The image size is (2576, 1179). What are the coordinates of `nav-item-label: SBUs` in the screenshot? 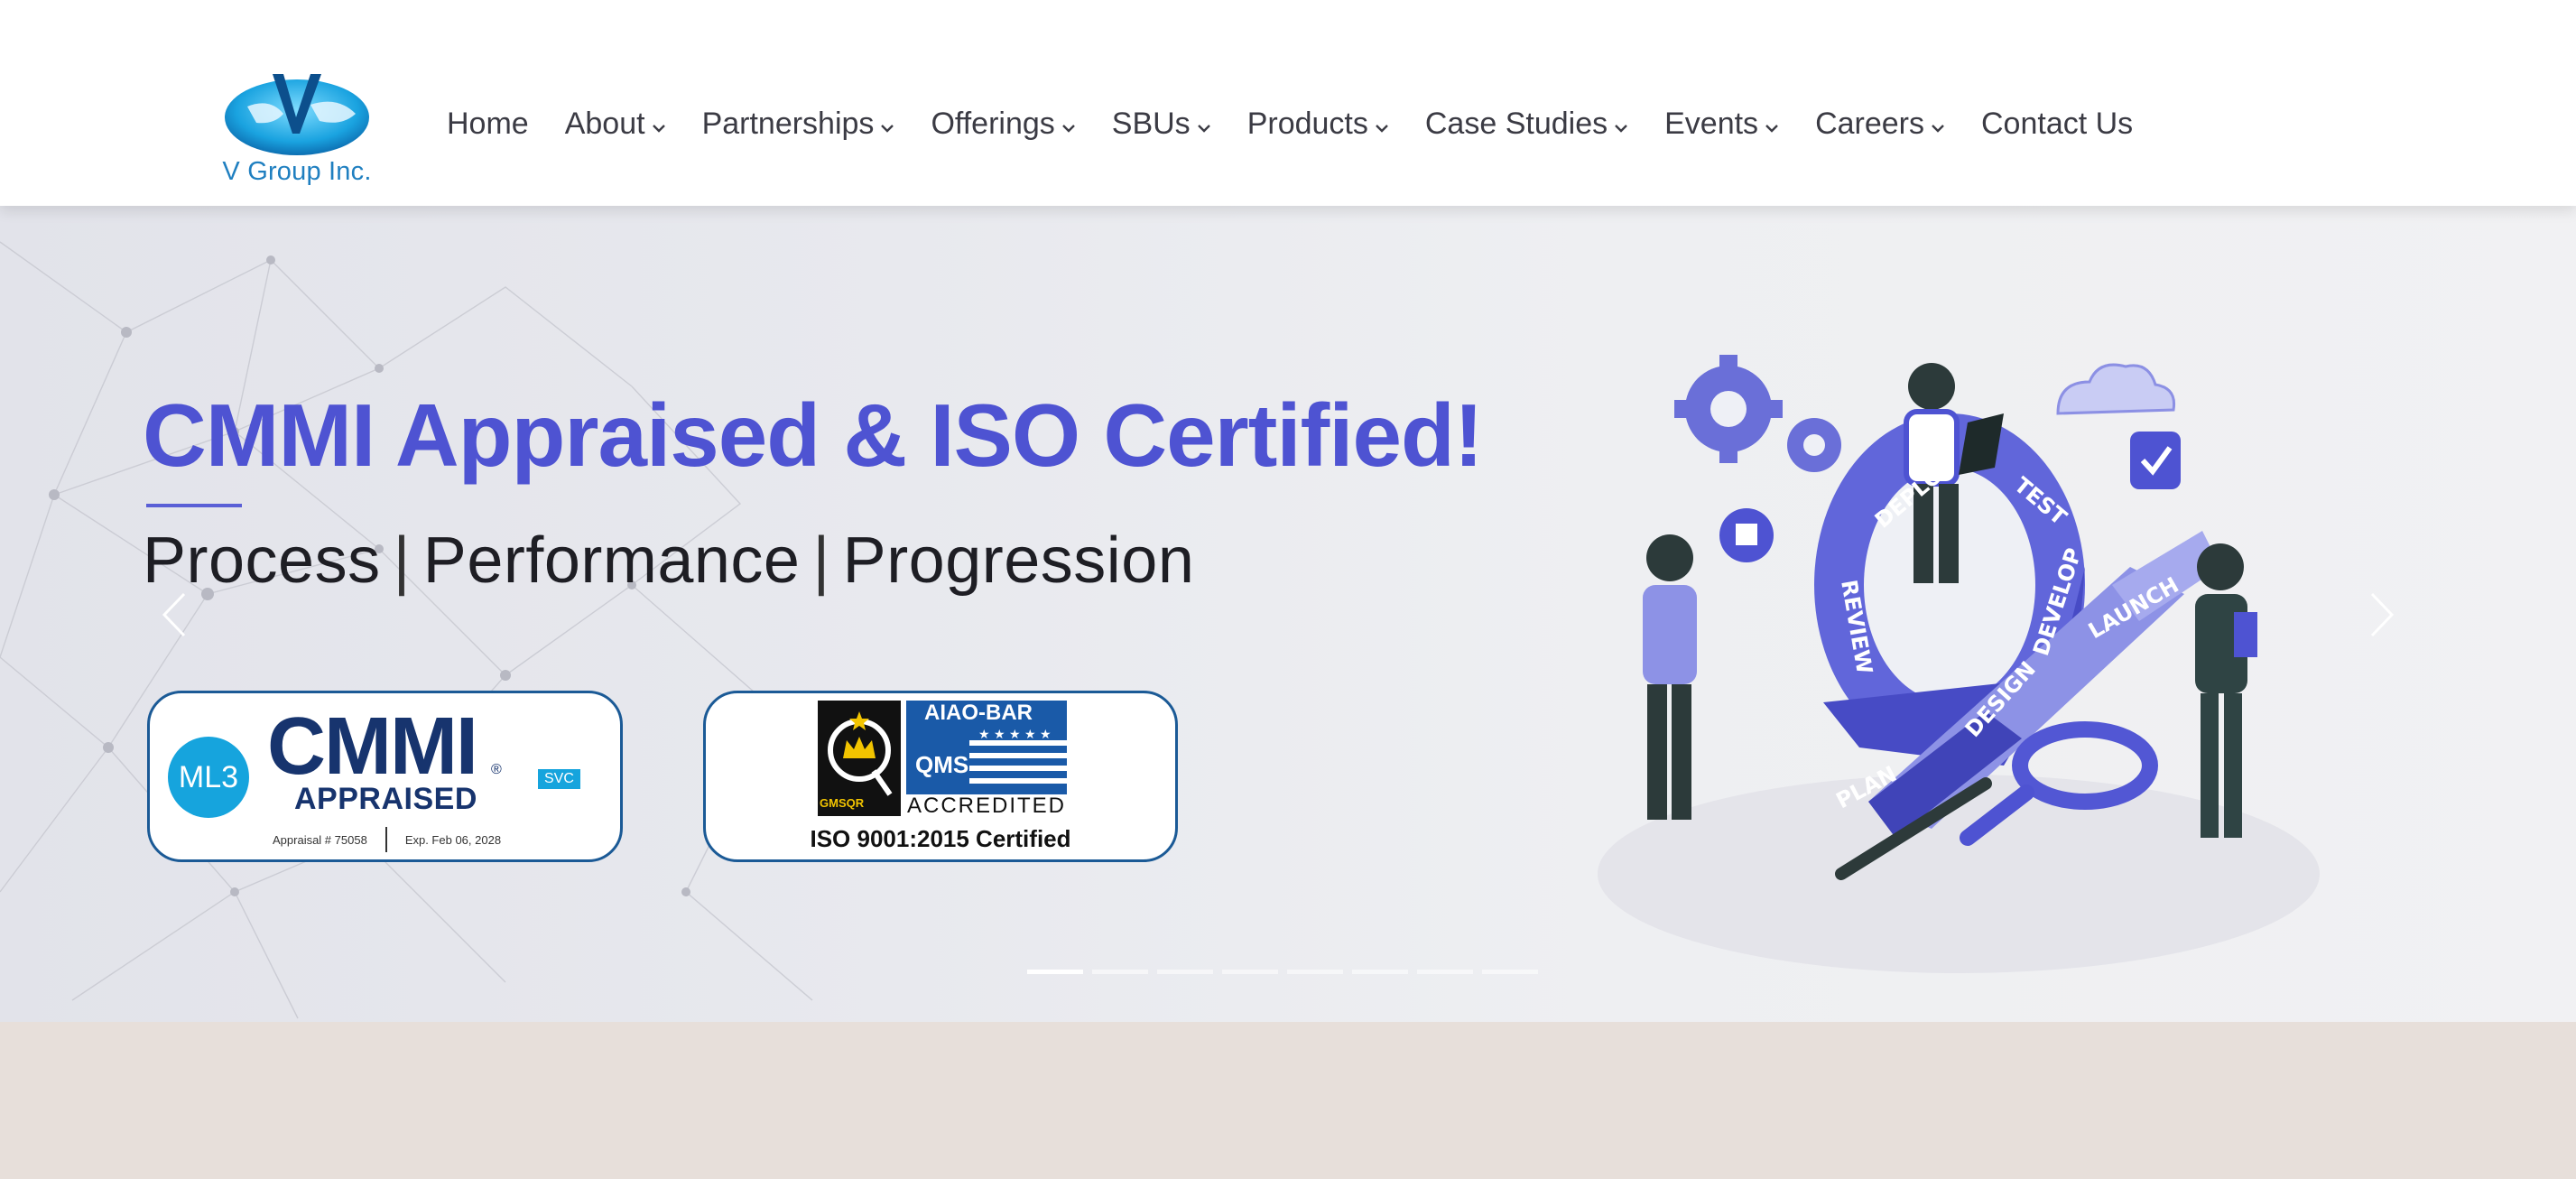 It's located at (1151, 124).